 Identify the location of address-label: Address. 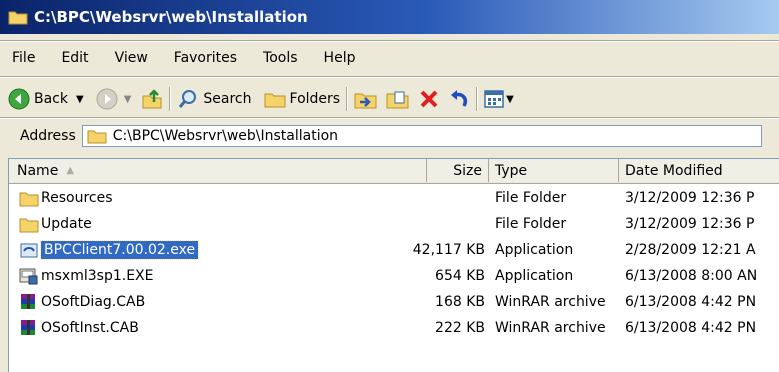
(48, 136).